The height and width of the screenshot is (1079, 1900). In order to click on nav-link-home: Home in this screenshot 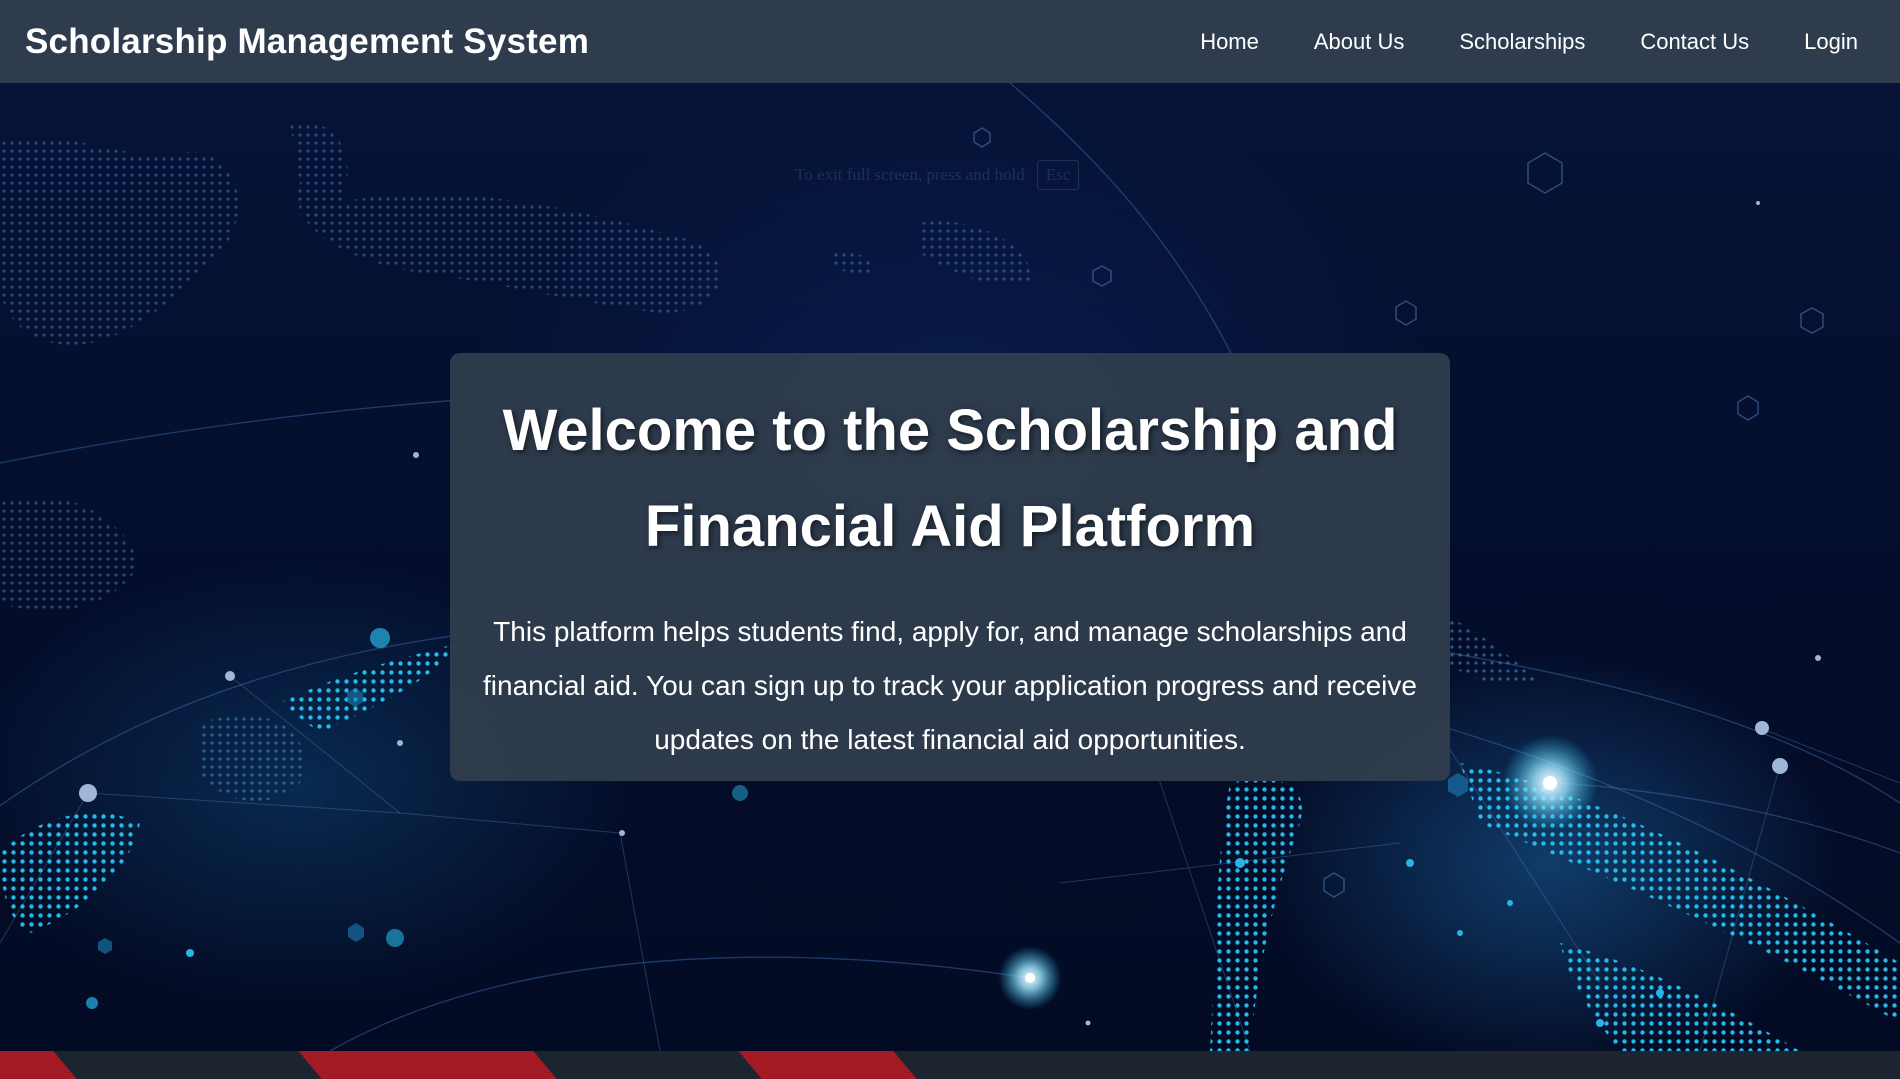, I will do `click(1229, 42)`.